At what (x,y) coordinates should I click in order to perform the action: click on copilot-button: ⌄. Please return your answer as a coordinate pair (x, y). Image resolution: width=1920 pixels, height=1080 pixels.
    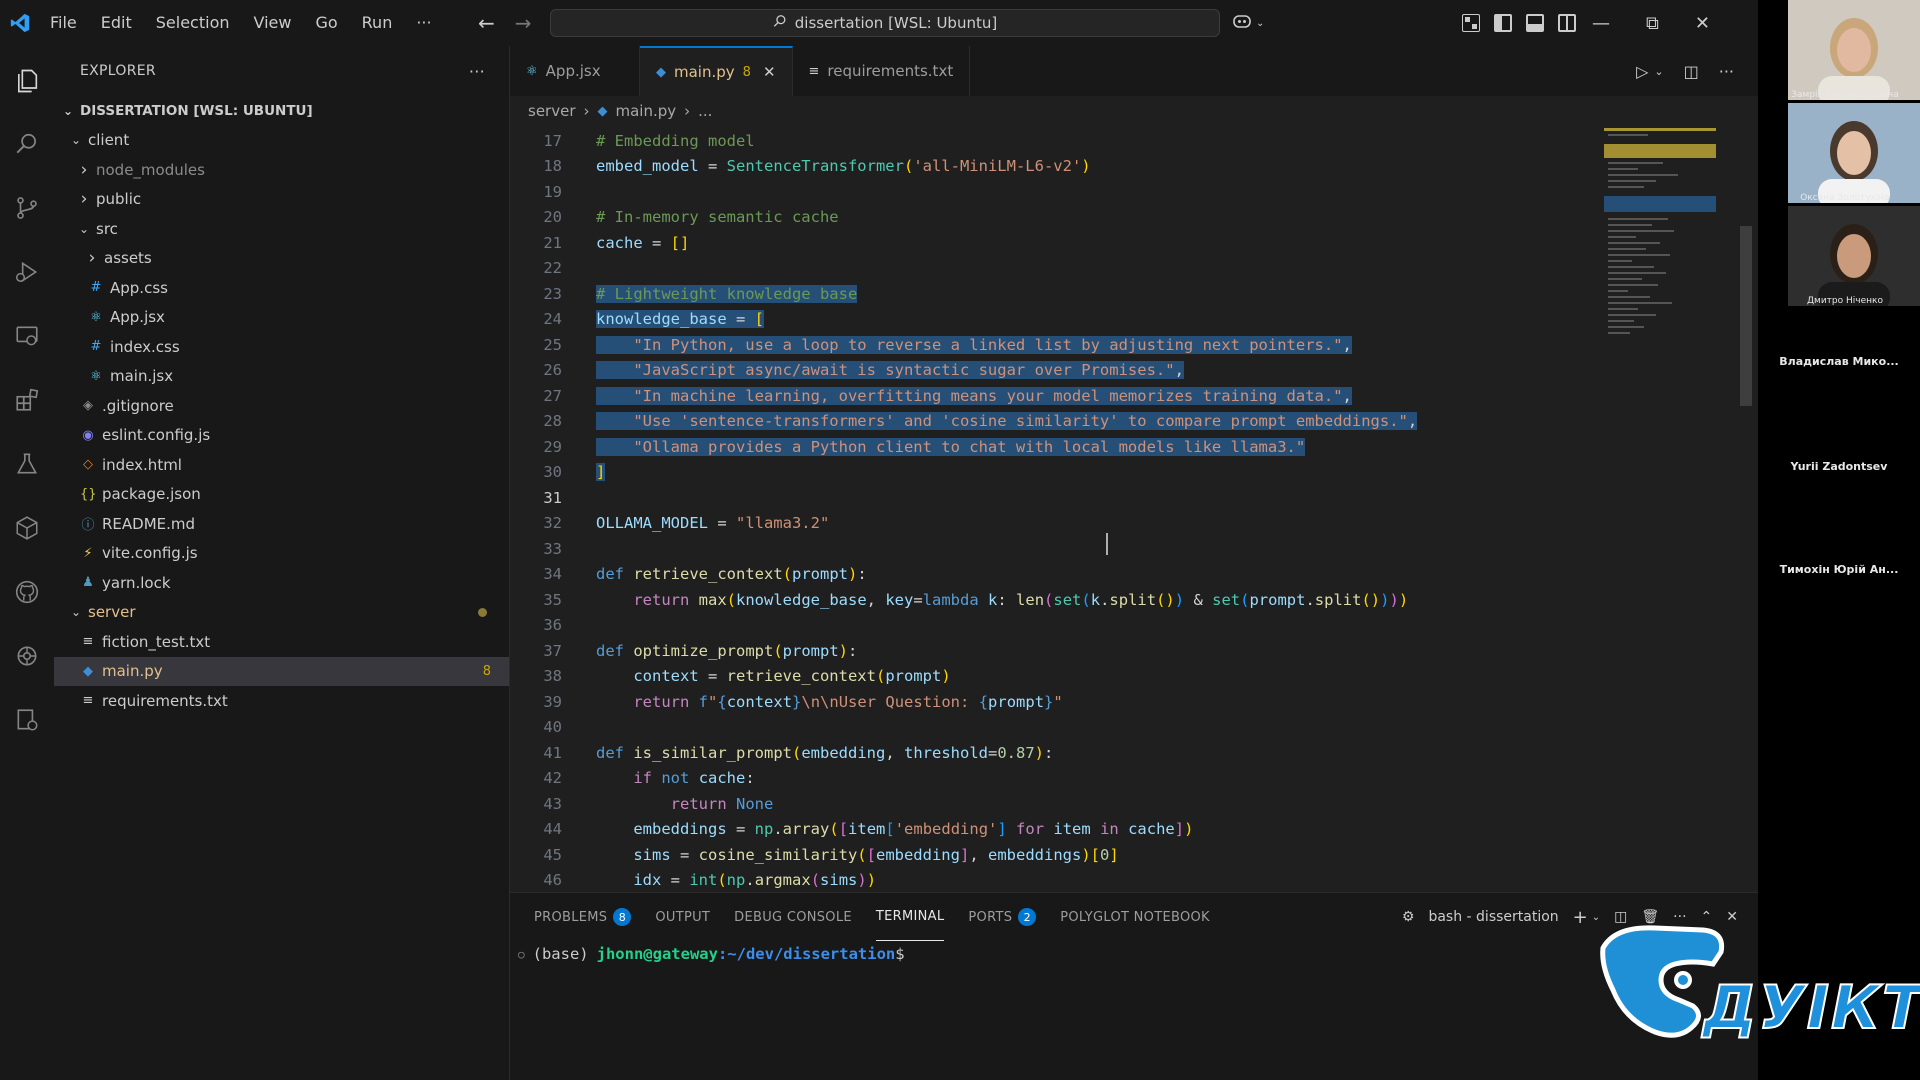
    Looking at the image, I should click on (1252, 23).